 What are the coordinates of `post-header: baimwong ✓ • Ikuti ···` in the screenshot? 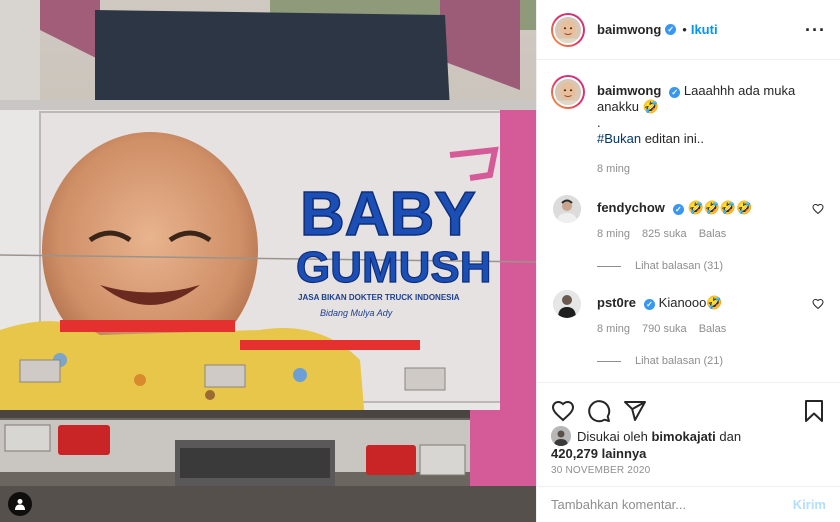 It's located at (688, 30).